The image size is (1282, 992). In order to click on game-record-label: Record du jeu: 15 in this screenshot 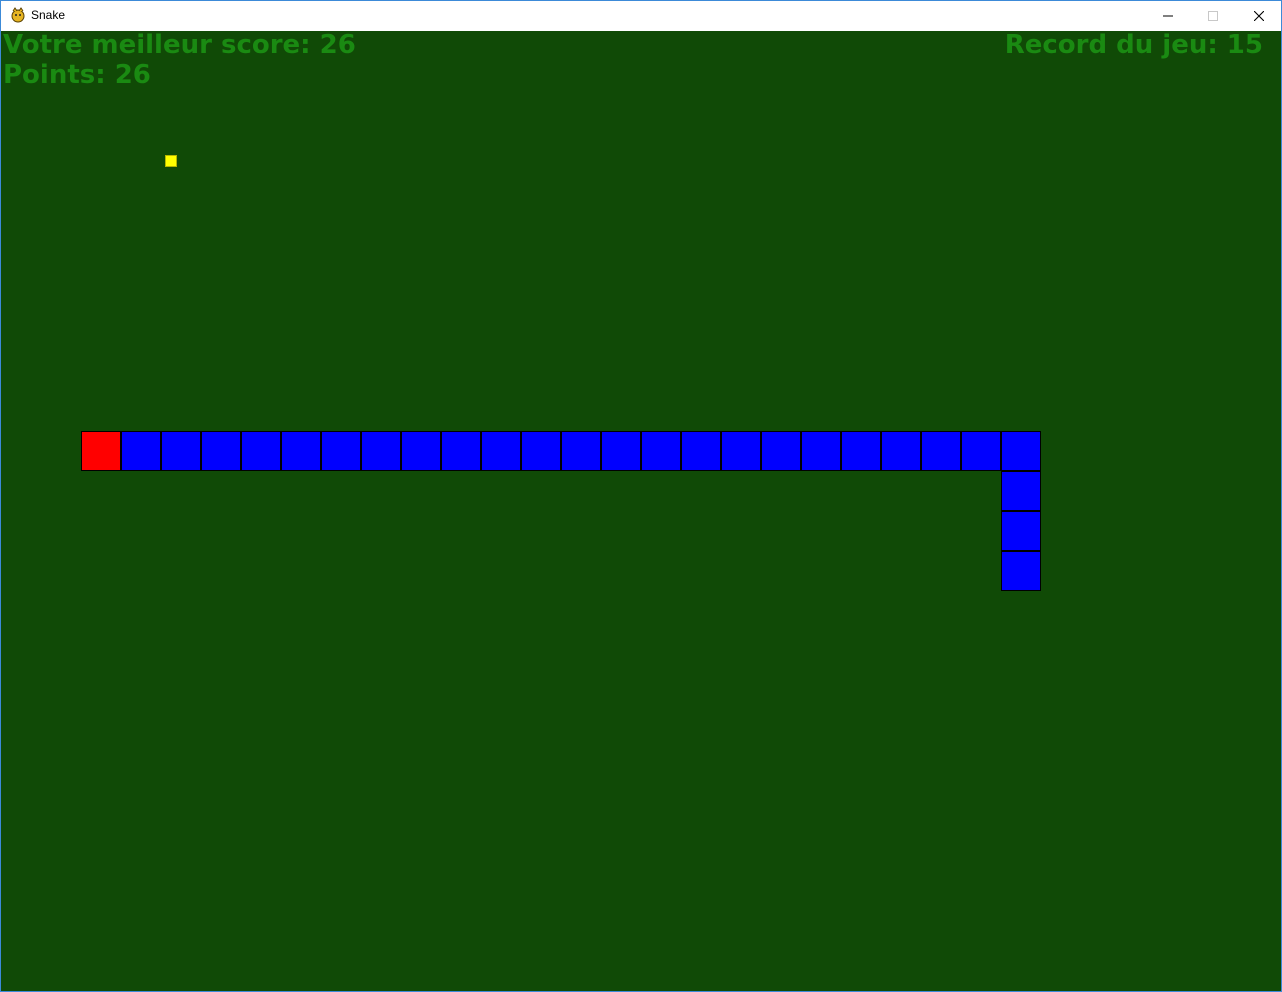, I will do `click(1133, 45)`.